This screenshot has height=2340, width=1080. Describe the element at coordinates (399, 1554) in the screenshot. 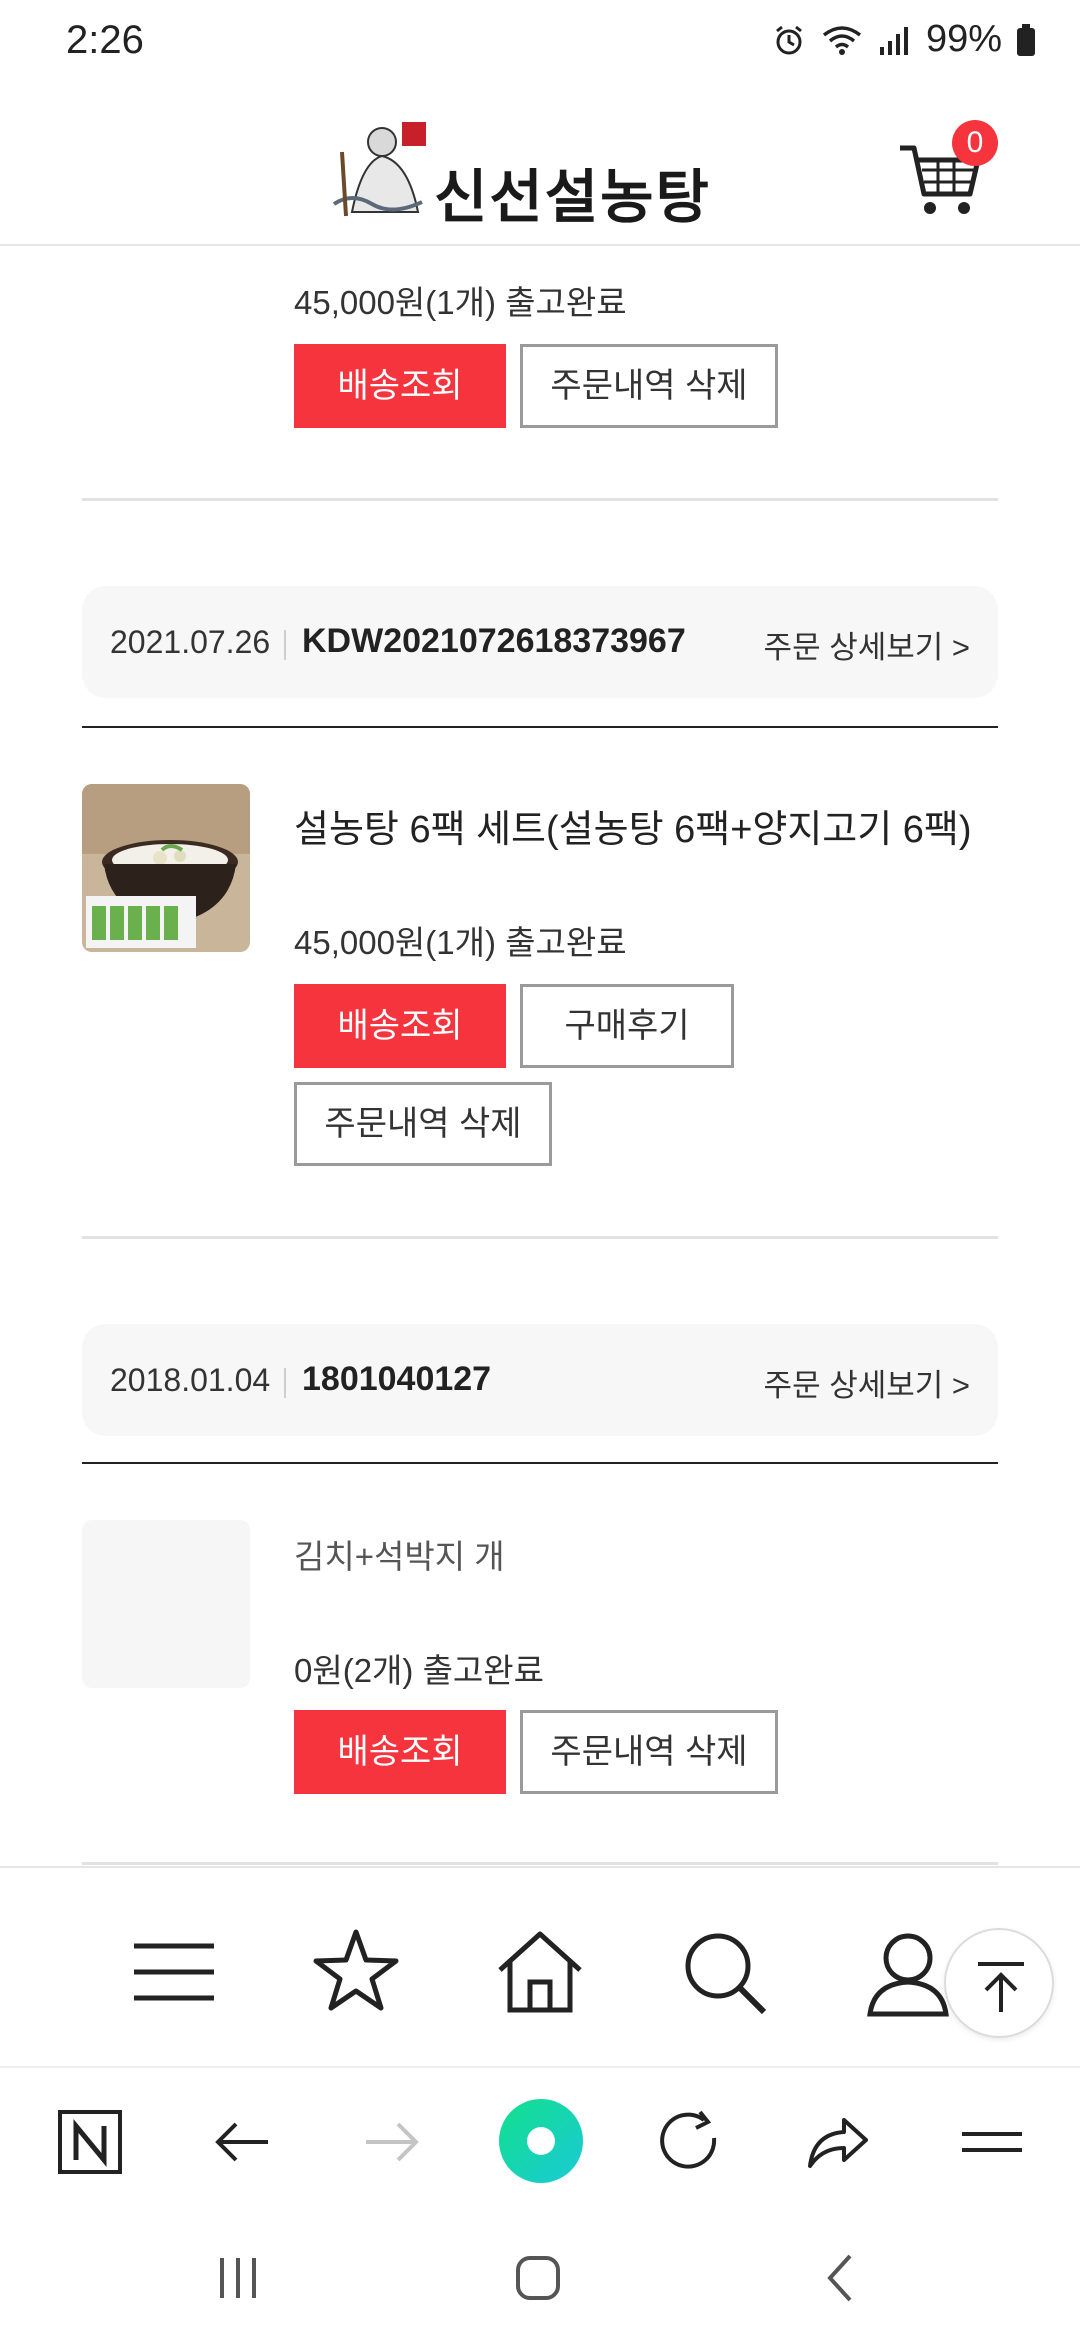

I see `product-name: 김치+석박지 개` at that location.